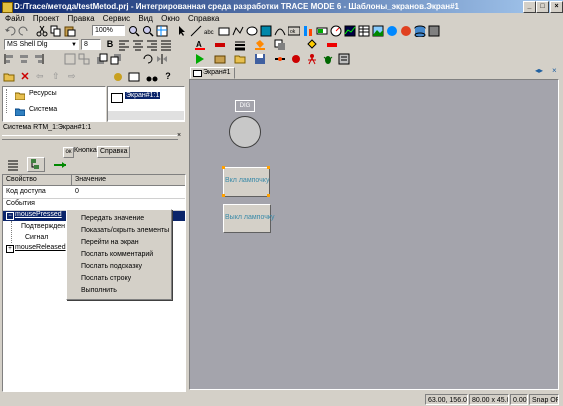  Describe the element at coordinates (152, 77) in the screenshot. I see `binoculars-icon` at that location.